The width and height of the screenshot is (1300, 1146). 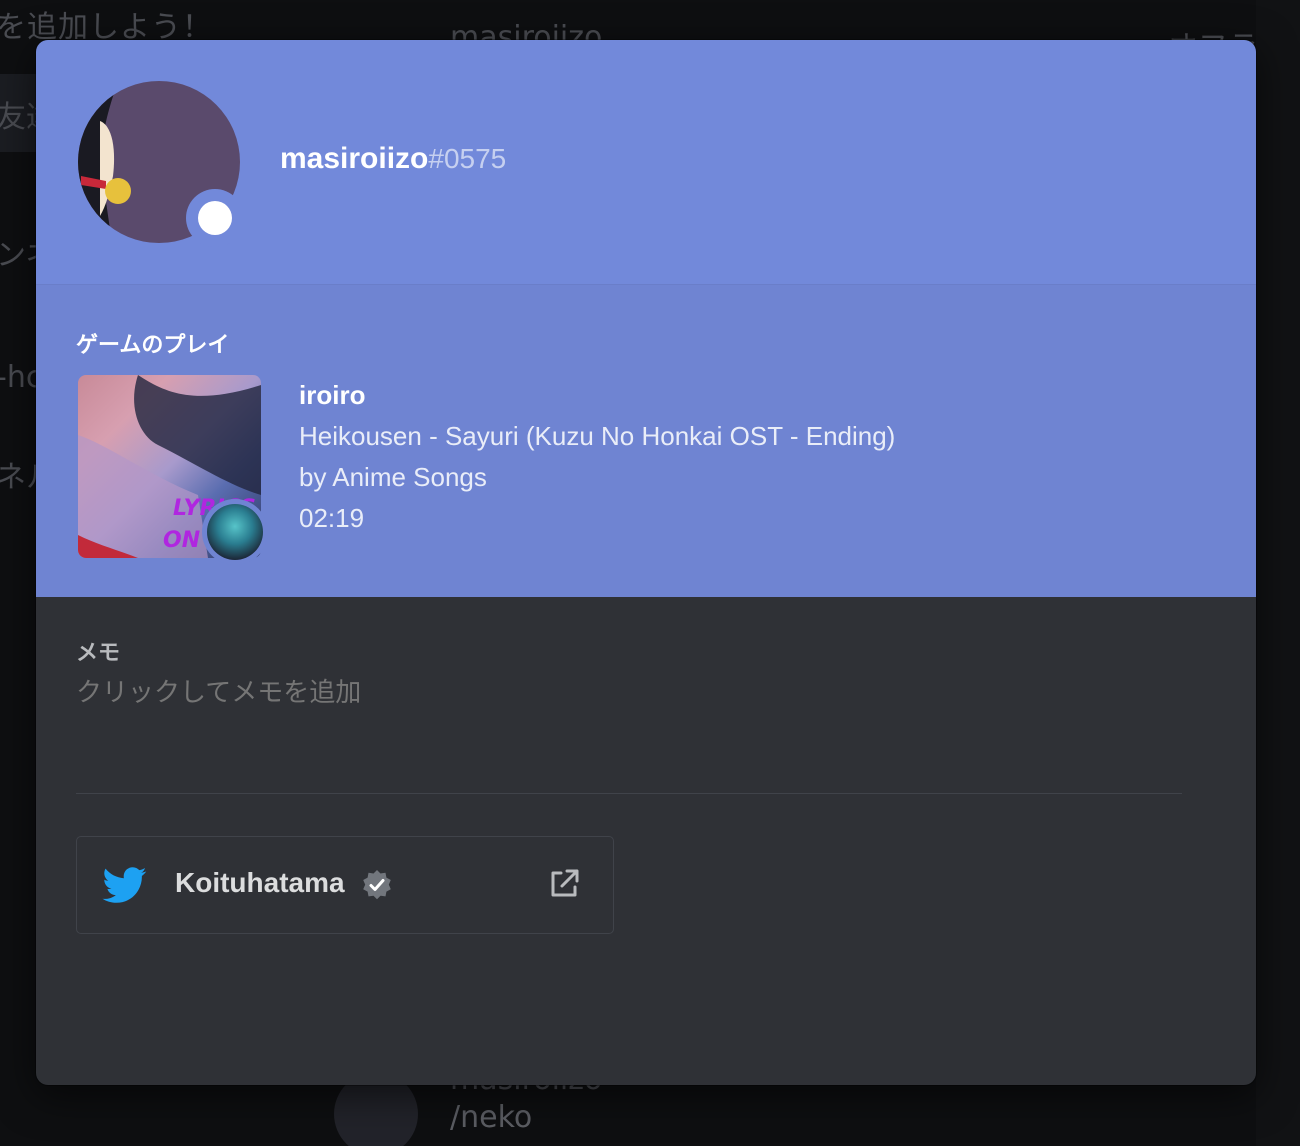 I want to click on connected-account-twitter: Koituhatama, so click(x=345, y=885).